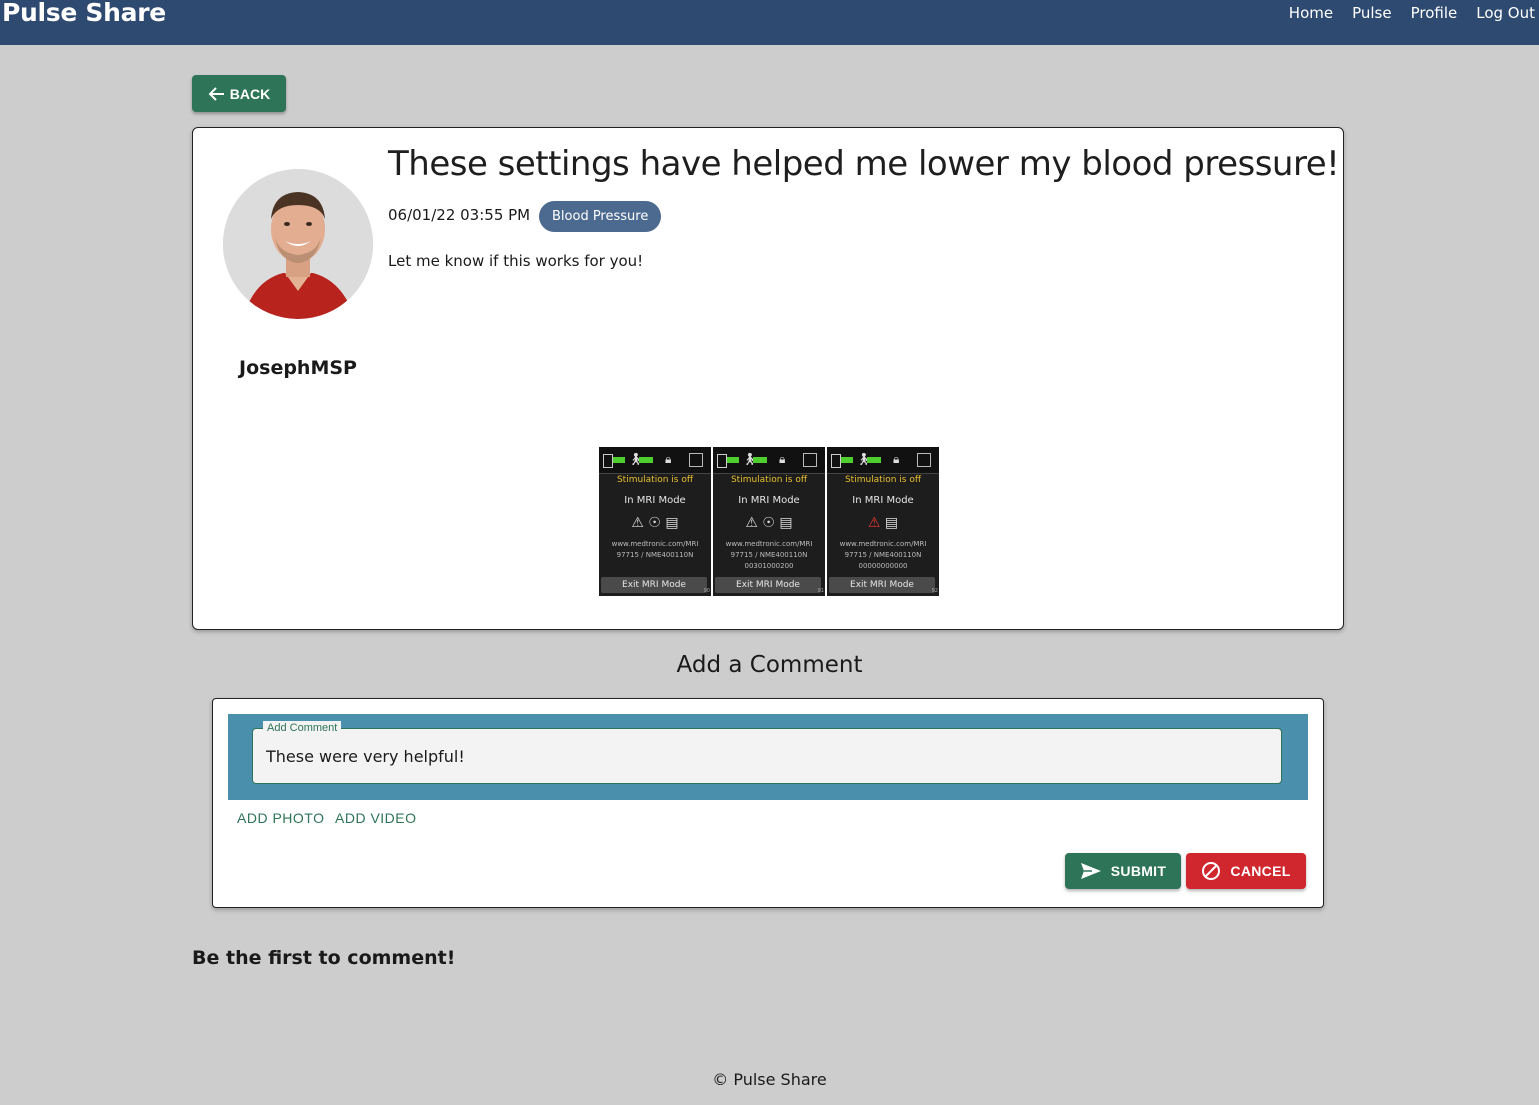 This screenshot has width=1539, height=1105. I want to click on brand-logo: Pulse Share, so click(84, 13).